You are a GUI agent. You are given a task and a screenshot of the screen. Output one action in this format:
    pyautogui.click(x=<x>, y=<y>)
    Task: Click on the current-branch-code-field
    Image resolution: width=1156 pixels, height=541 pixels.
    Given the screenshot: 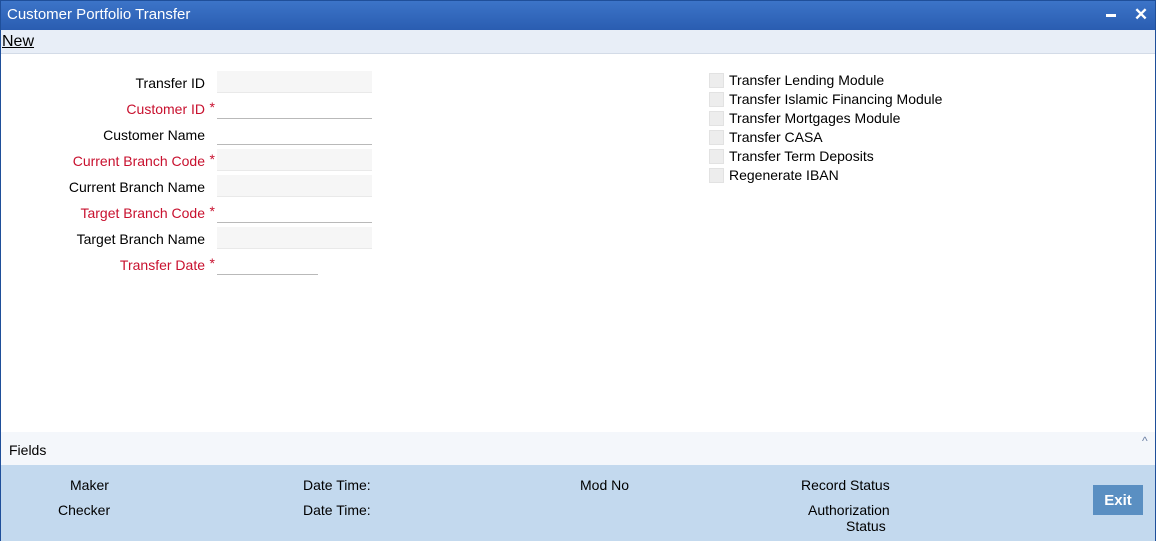 What is the action you would take?
    pyautogui.click(x=294, y=160)
    